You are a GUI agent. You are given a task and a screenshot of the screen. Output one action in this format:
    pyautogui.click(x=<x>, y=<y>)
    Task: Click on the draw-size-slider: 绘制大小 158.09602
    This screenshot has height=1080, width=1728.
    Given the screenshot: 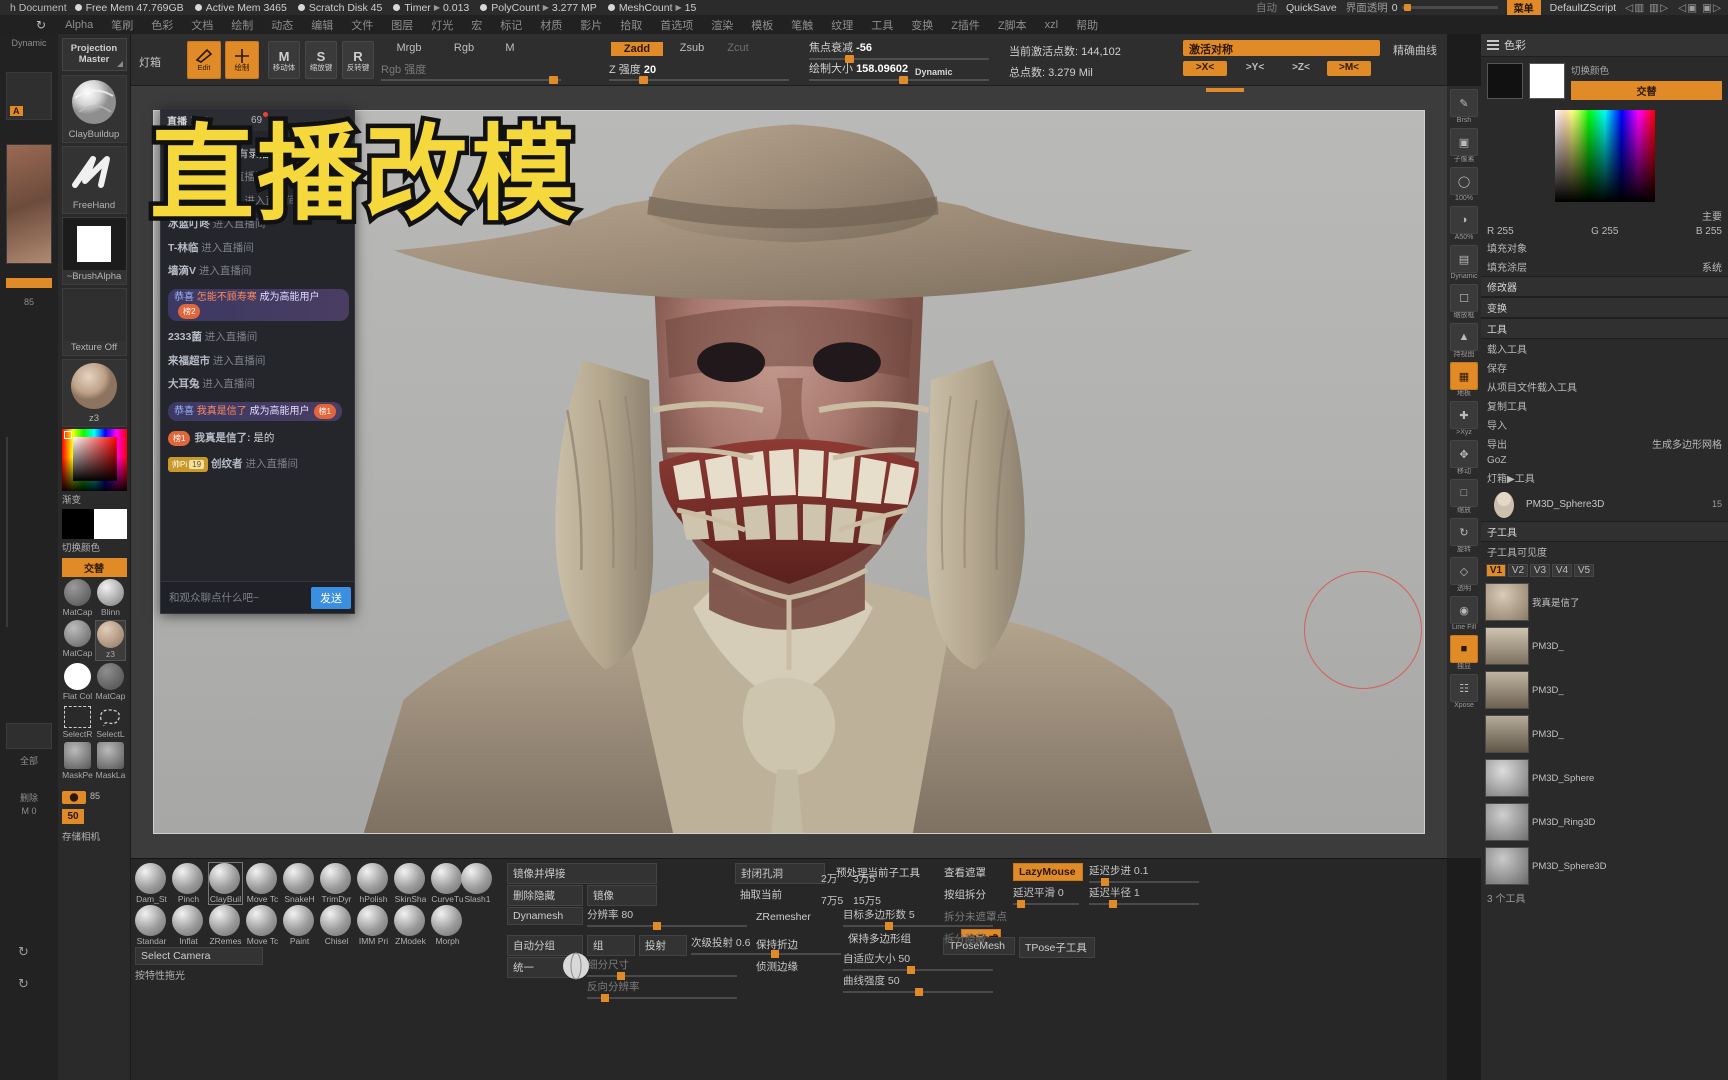 What is the action you would take?
    pyautogui.click(x=899, y=72)
    